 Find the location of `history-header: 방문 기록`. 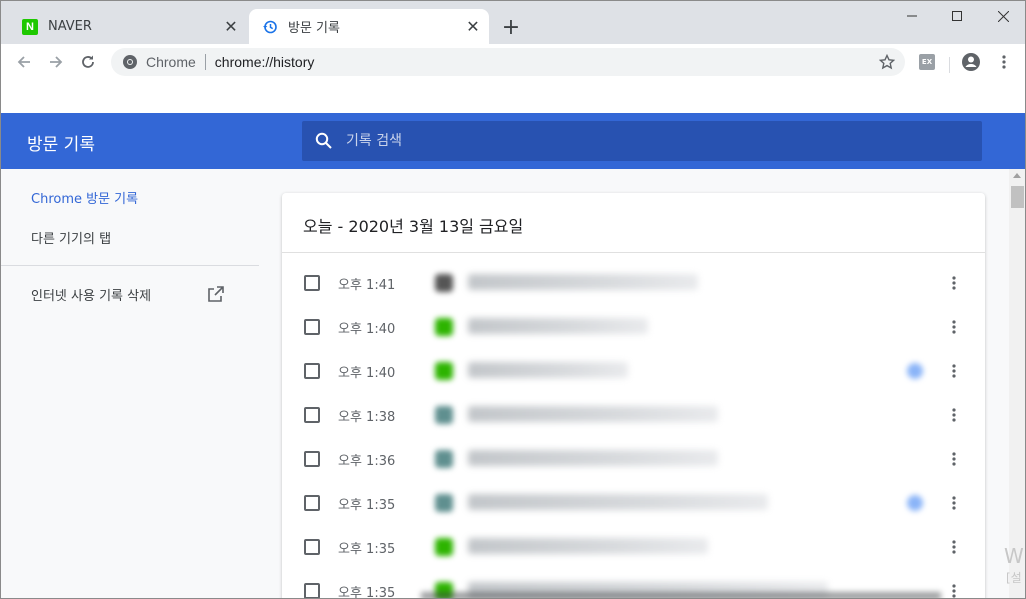

history-header: 방문 기록 is located at coordinates (513, 141).